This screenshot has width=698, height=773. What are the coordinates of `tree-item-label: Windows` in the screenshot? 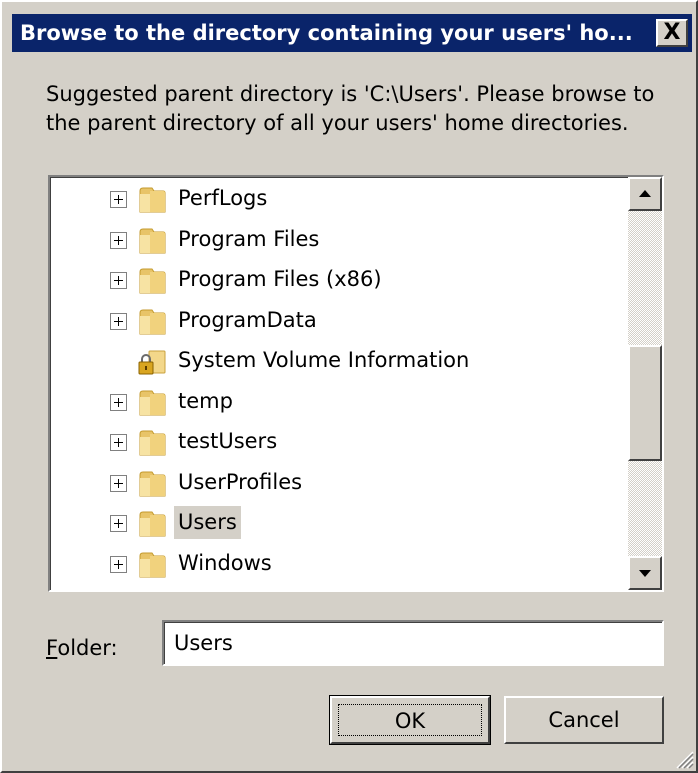 It's located at (225, 562).